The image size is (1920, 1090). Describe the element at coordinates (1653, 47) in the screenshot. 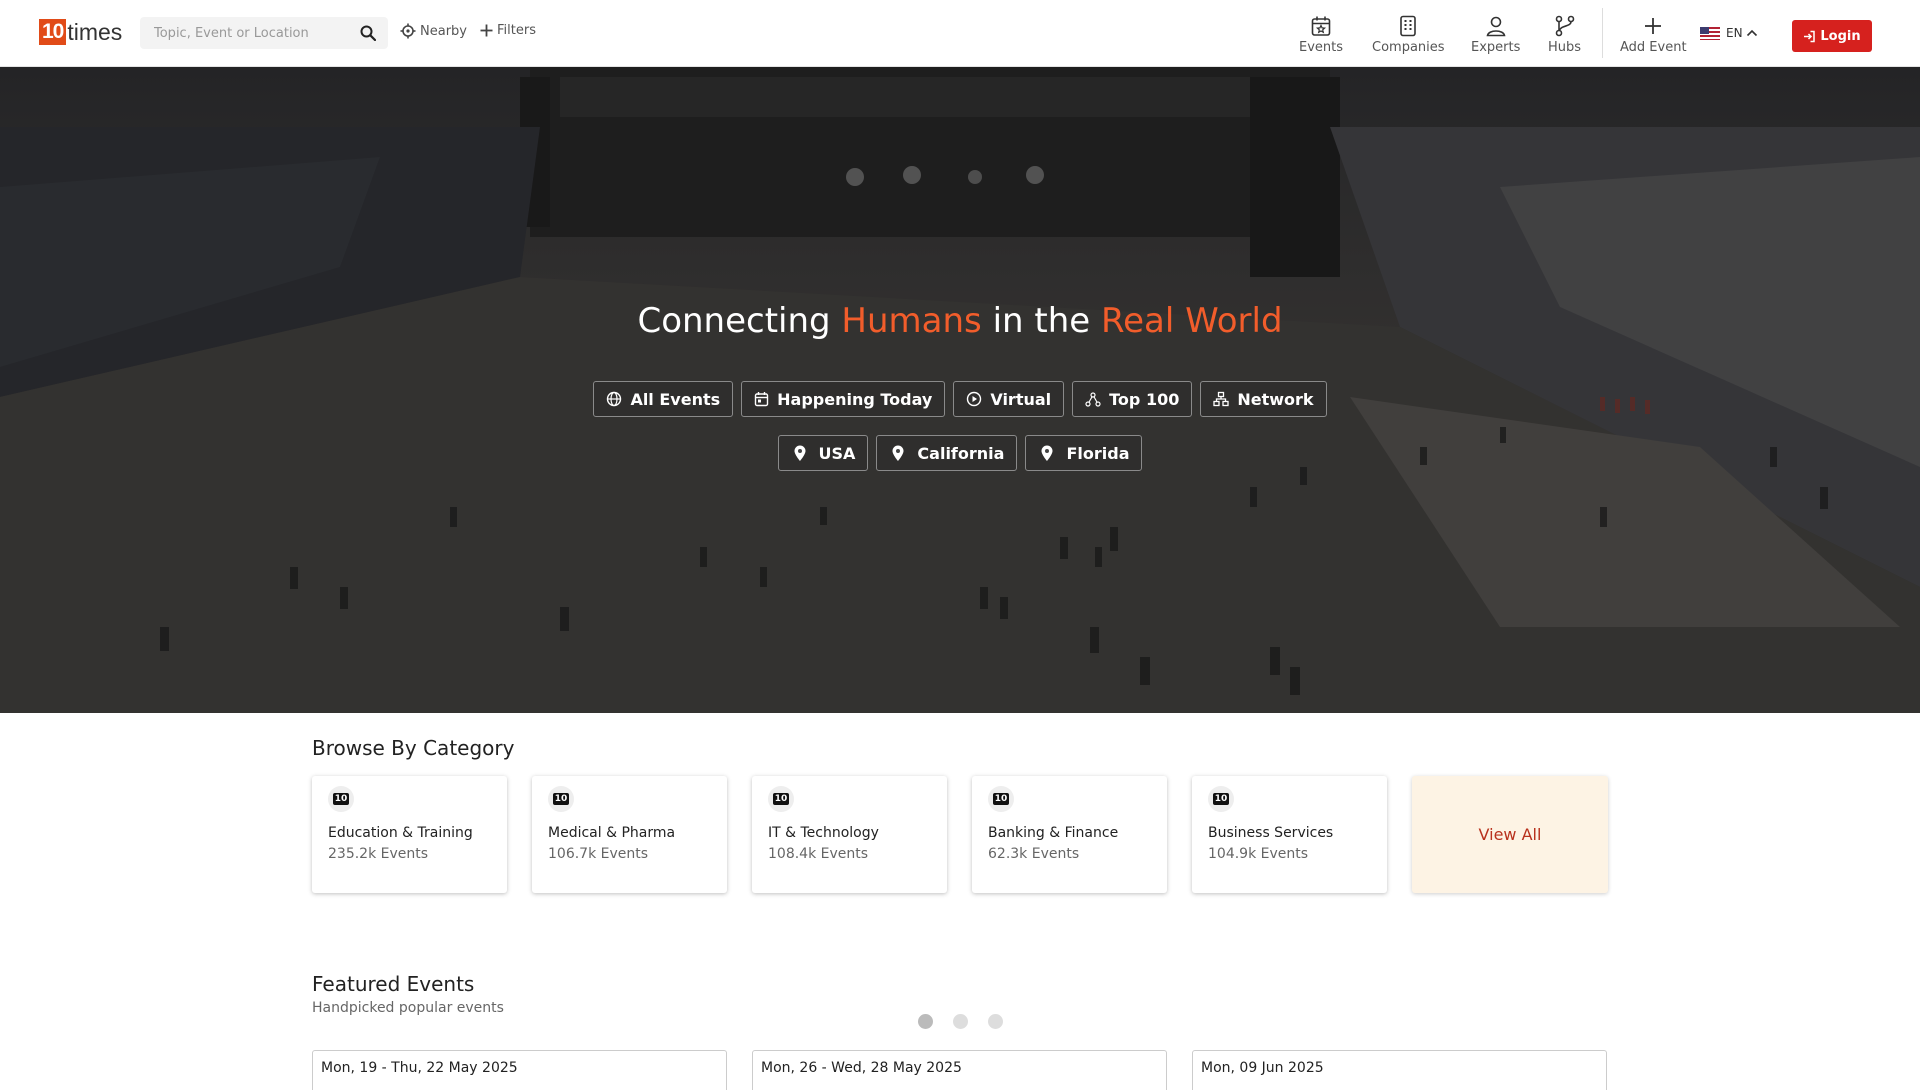

I see `menu-add-event-label: Add Event` at that location.